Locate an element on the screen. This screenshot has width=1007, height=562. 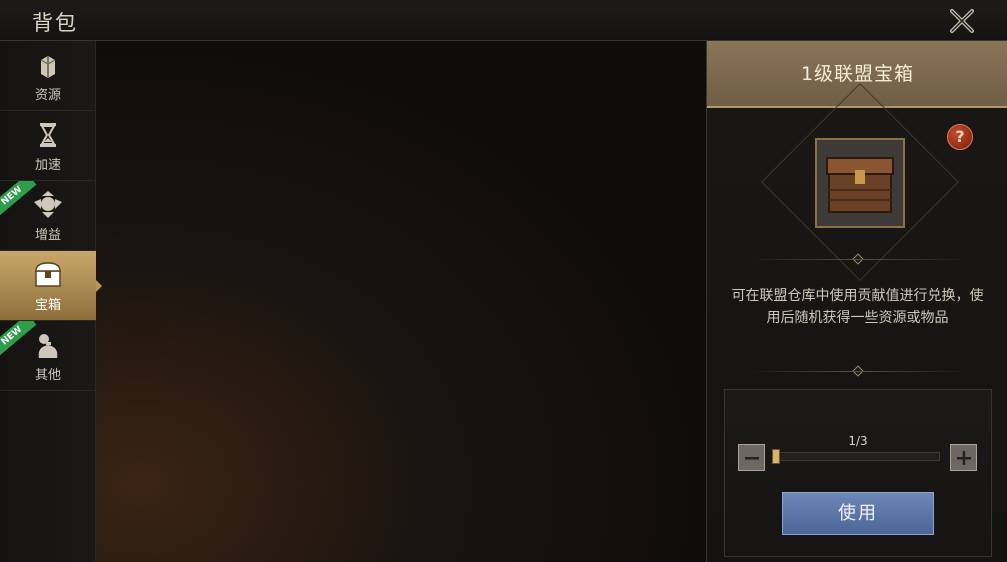
decrease-button is located at coordinates (751, 457).